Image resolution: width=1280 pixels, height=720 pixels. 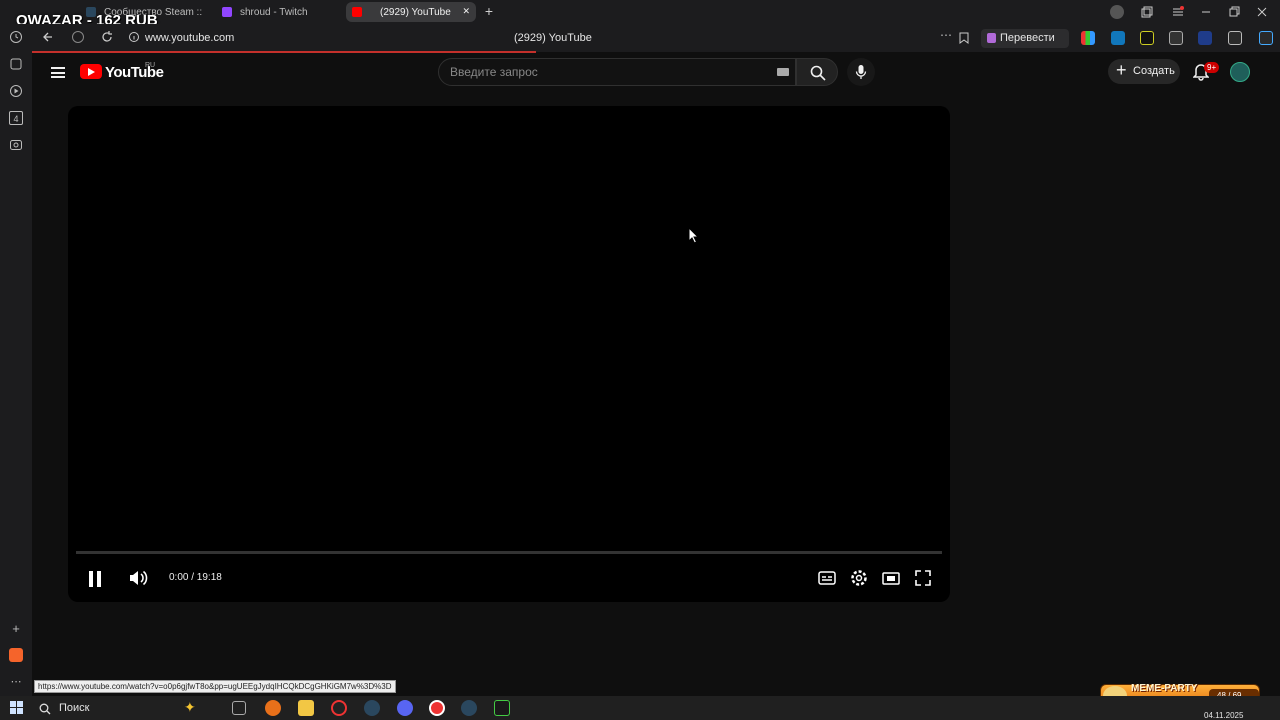 I want to click on history-icon, so click(x=16, y=37).